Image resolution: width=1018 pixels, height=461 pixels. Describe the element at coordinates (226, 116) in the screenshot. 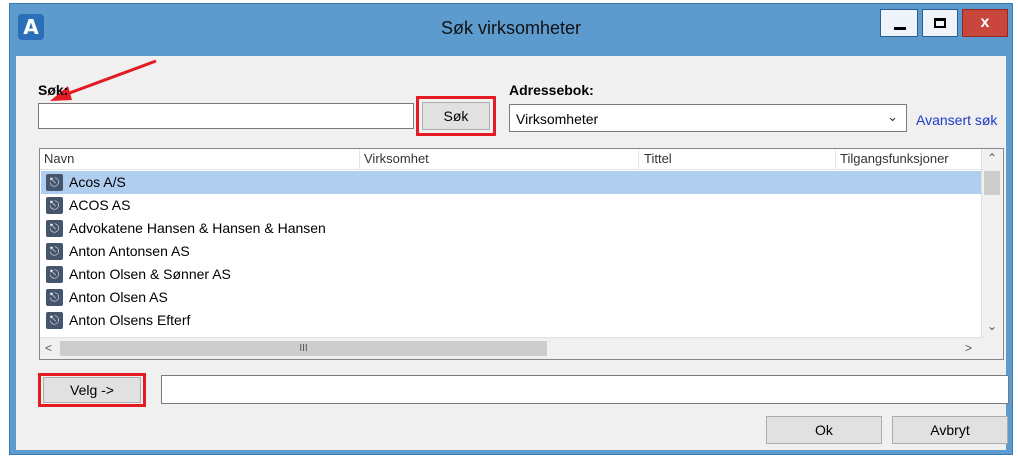

I see `search-input` at that location.